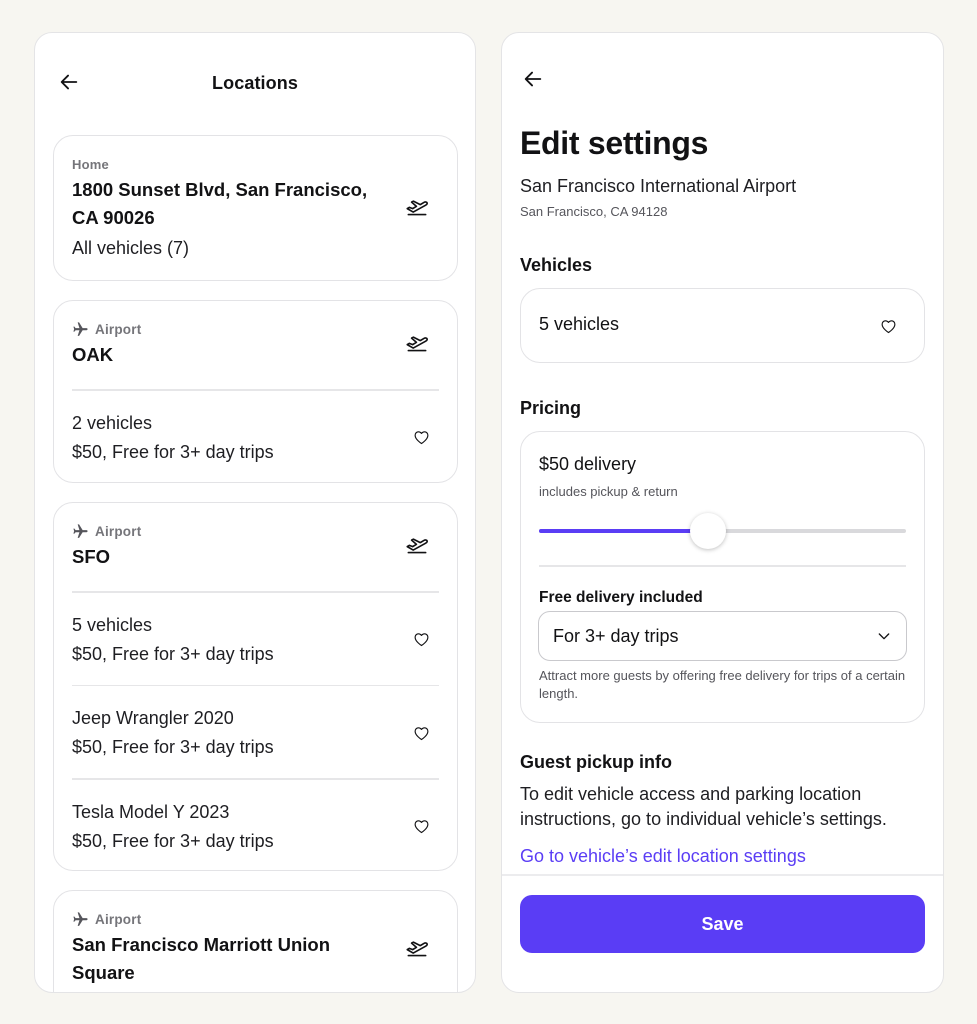  What do you see at coordinates (91, 556) in the screenshot?
I see `location-name: SFO` at bounding box center [91, 556].